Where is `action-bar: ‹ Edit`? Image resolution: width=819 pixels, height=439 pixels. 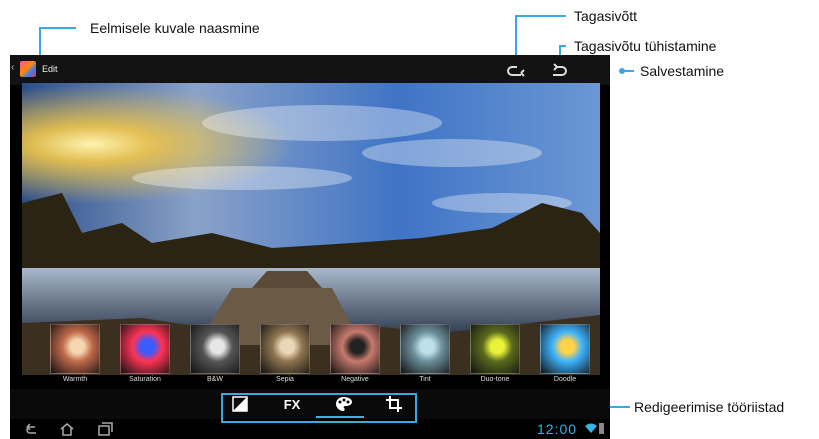
action-bar: ‹ Edit is located at coordinates (310, 70).